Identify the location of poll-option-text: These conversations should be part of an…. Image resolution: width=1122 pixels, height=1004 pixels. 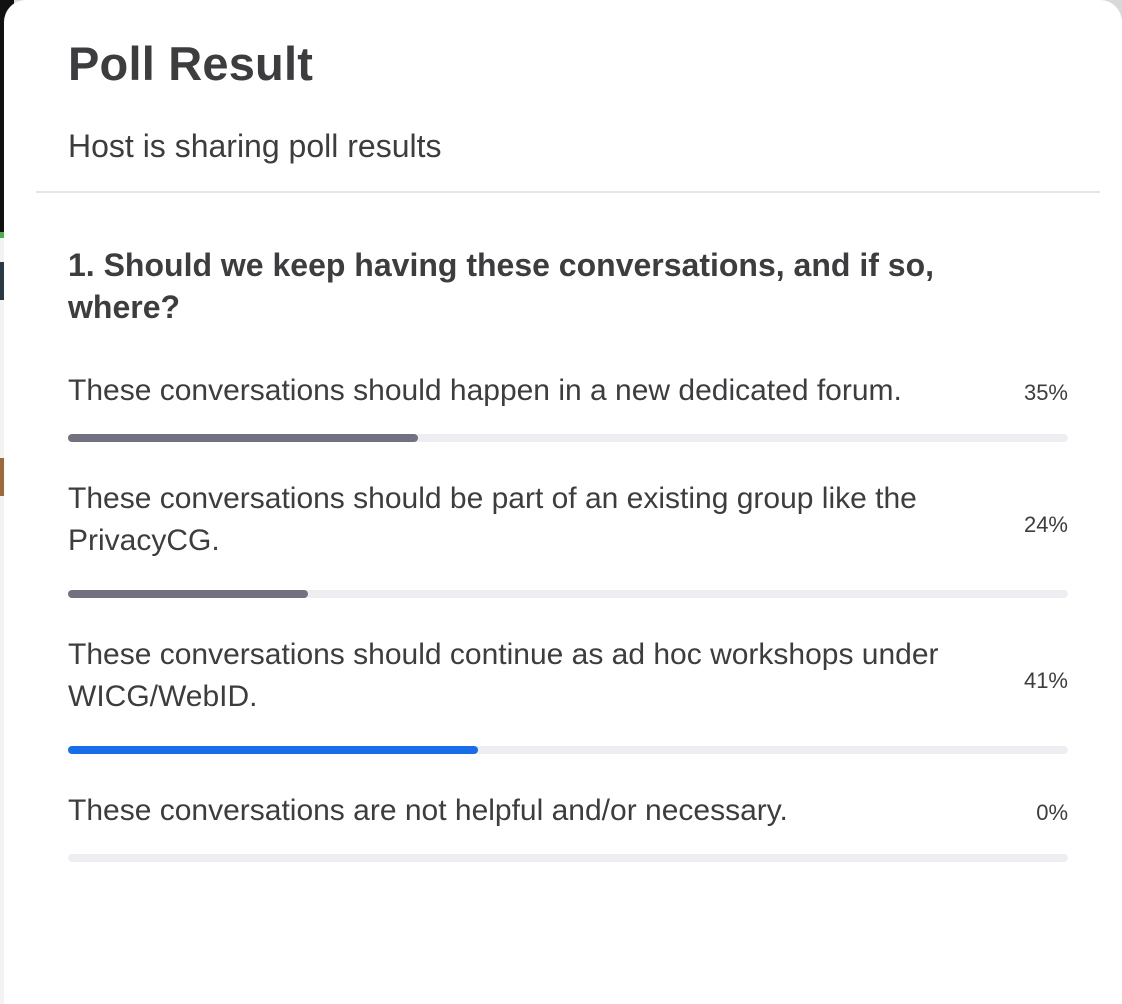
(492, 519).